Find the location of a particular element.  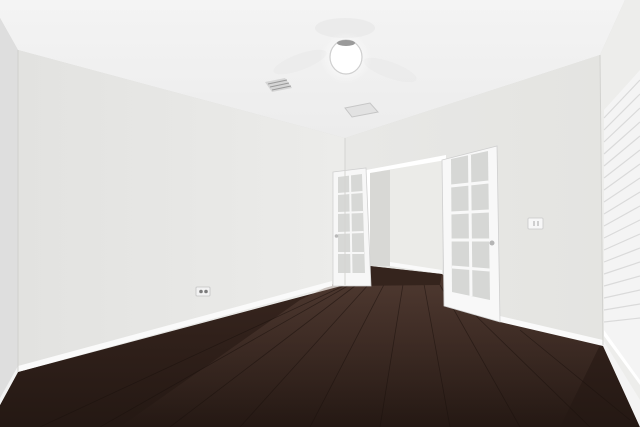

wall-outlet is located at coordinates (203, 291).